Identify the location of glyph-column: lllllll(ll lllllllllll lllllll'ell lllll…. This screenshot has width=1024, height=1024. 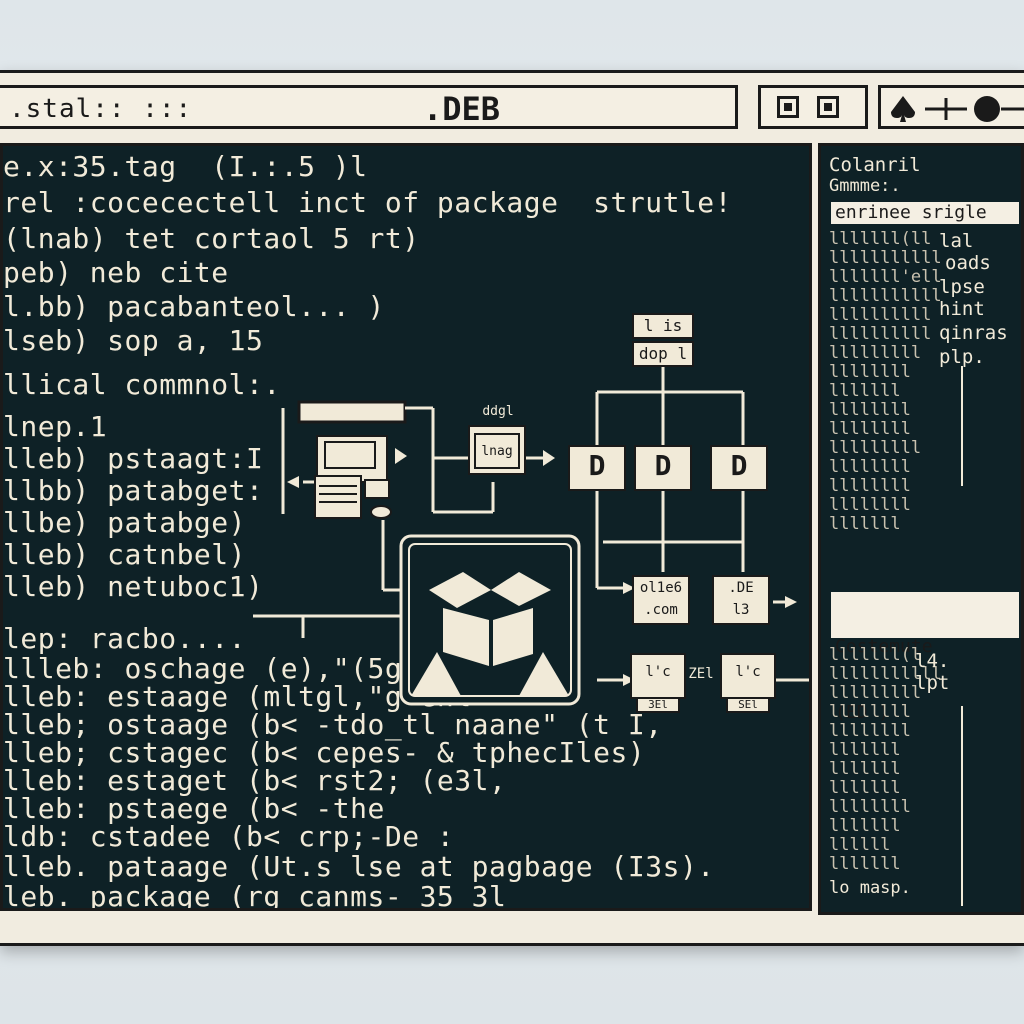
(885, 381).